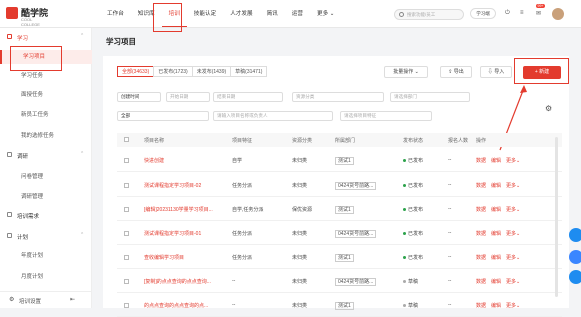  Describe the element at coordinates (558, 14) in the screenshot. I see `avatar` at that location.